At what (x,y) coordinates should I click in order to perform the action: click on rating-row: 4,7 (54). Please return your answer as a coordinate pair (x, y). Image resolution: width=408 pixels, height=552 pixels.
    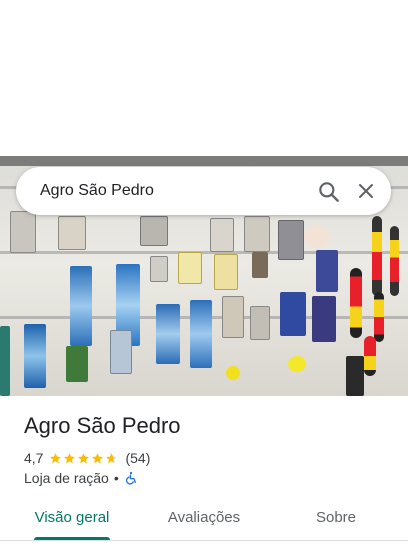
    Looking at the image, I should click on (87, 458).